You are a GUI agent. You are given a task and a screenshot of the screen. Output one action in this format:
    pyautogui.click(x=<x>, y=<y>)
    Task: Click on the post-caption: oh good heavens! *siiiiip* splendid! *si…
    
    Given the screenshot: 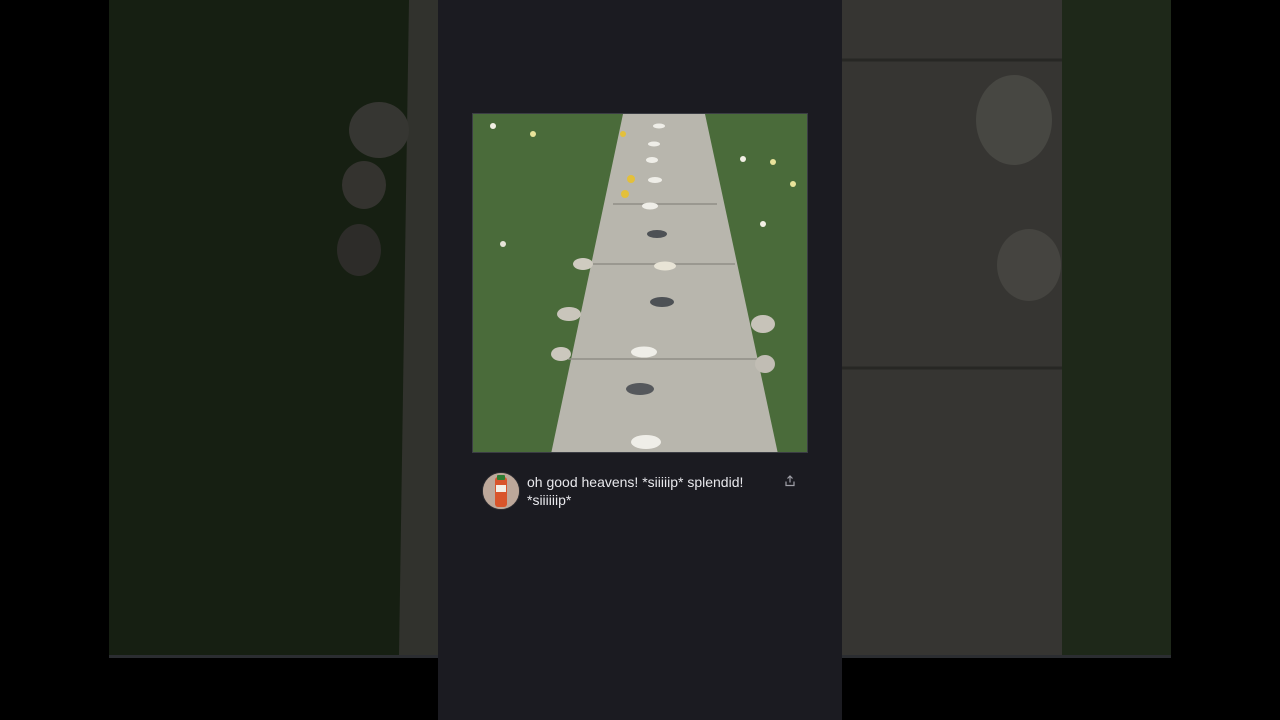 What is the action you would take?
    pyautogui.click(x=635, y=491)
    